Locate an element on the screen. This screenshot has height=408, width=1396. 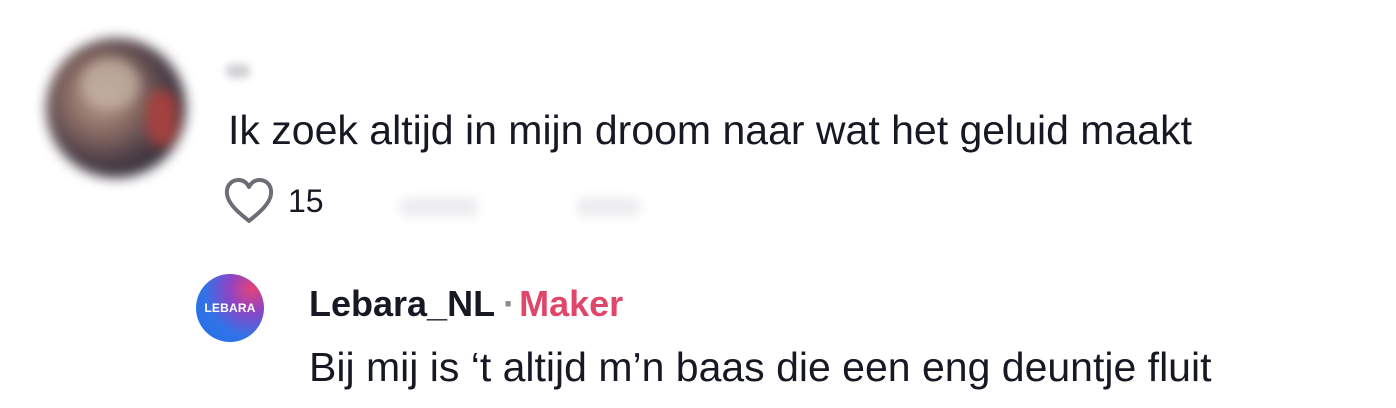
heart-icon is located at coordinates (249, 201).